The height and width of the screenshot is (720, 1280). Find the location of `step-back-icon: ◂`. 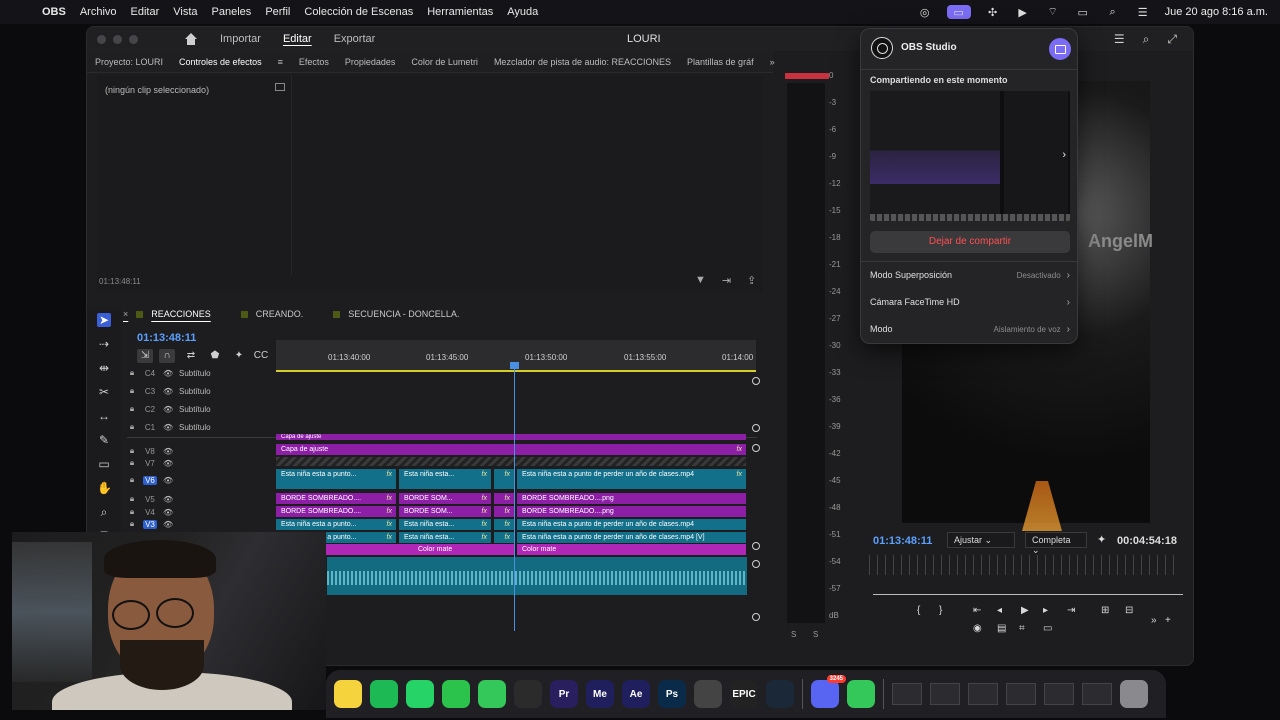

step-back-icon: ◂ is located at coordinates (999, 610).